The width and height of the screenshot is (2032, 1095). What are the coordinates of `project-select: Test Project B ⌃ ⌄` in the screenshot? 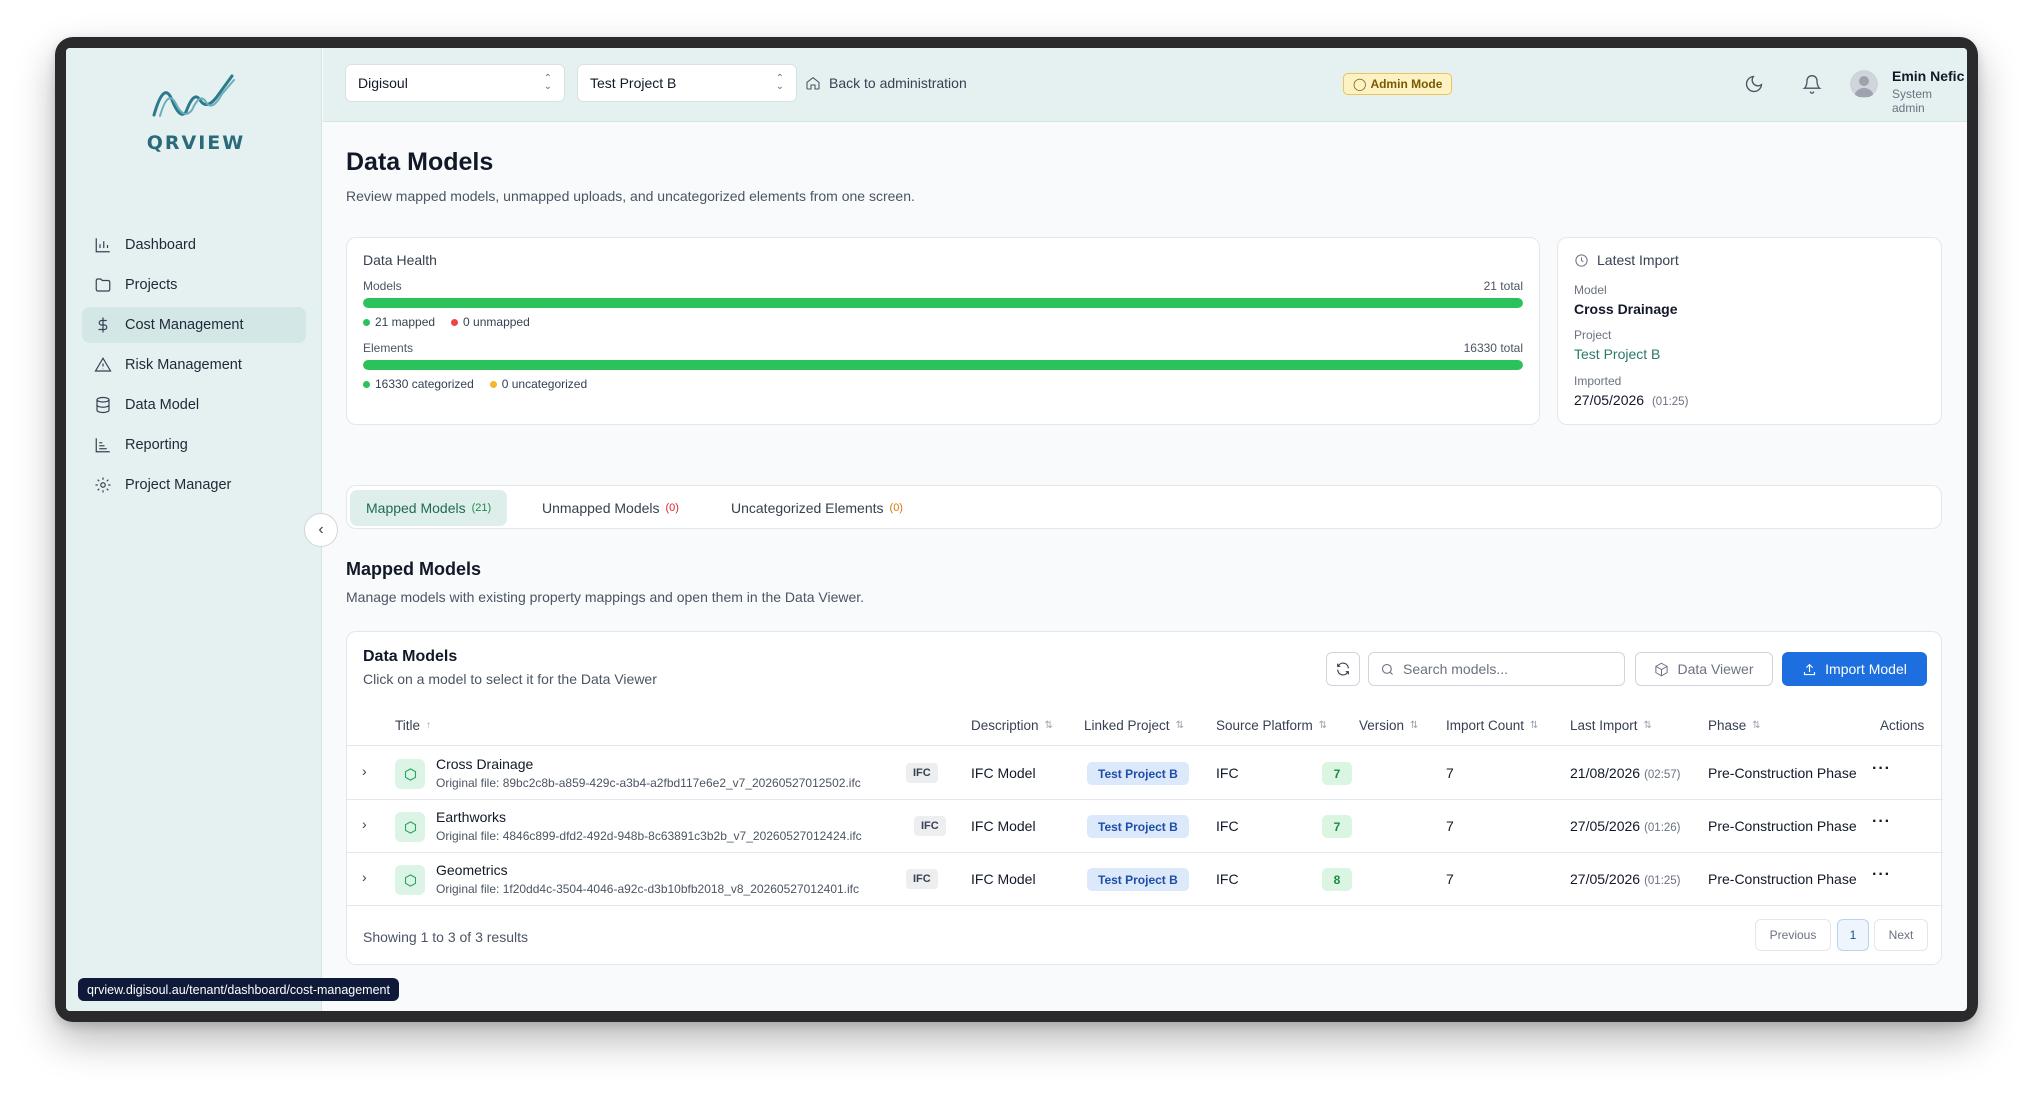 It's located at (687, 83).